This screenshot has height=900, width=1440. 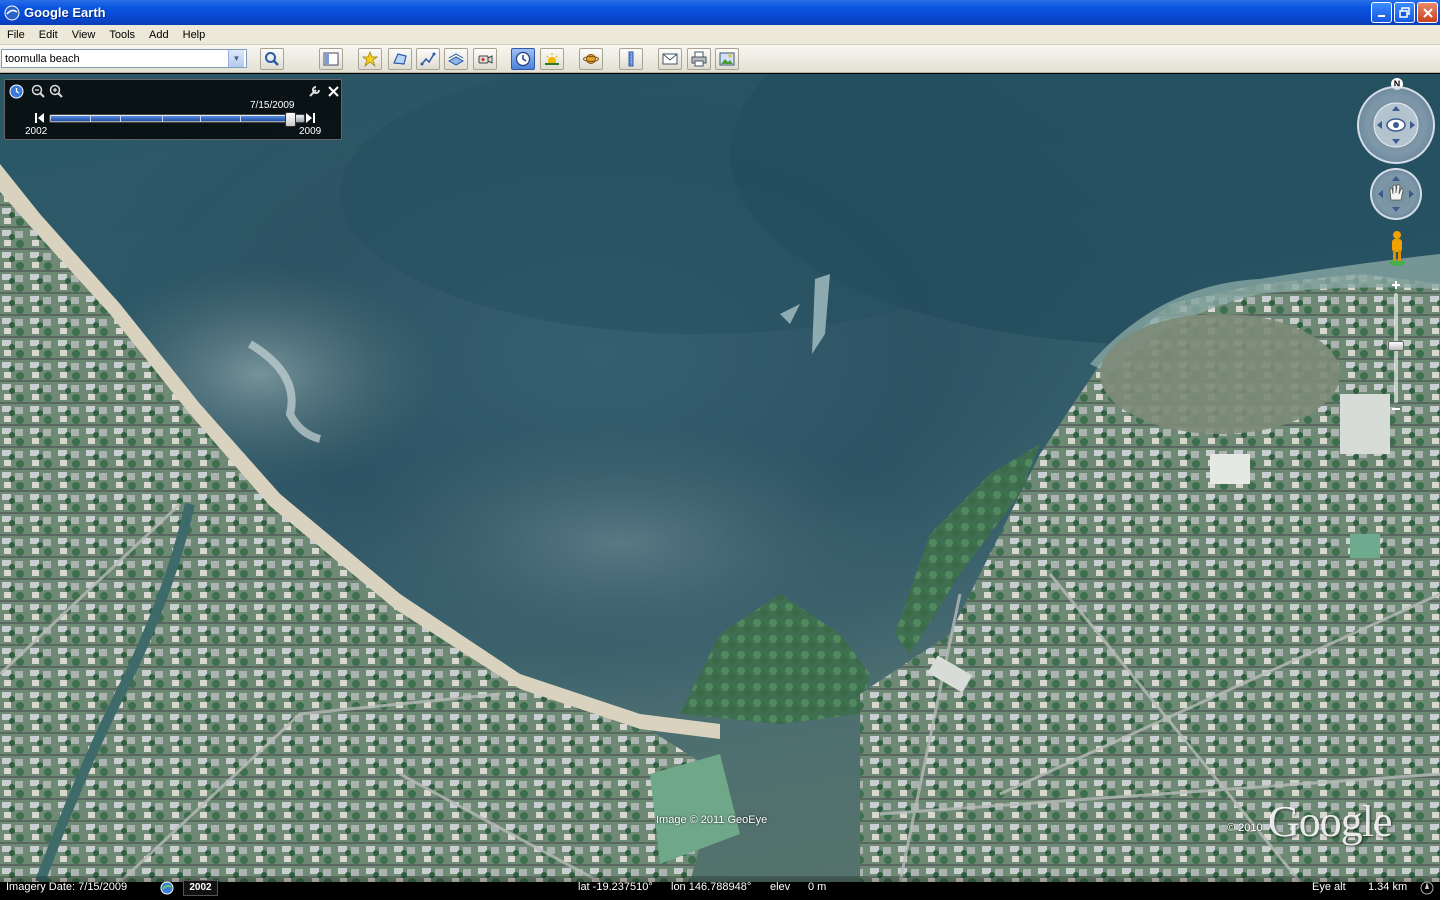 I want to click on zoom-out-icon, so click(x=1396, y=409).